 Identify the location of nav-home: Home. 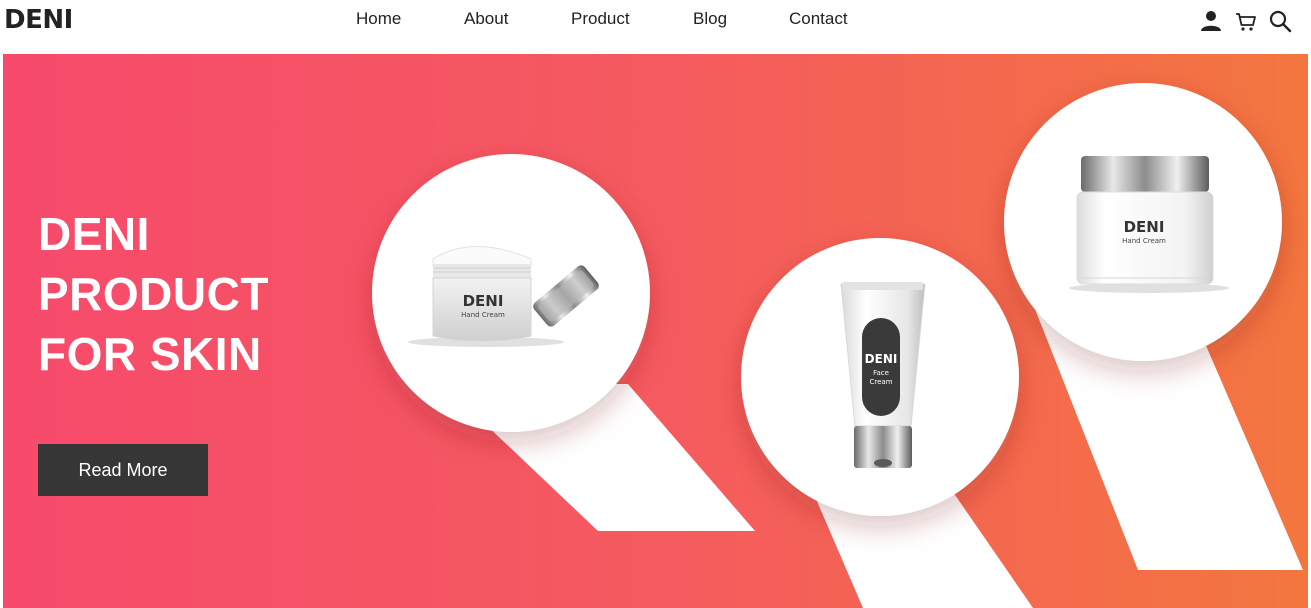
(378, 19).